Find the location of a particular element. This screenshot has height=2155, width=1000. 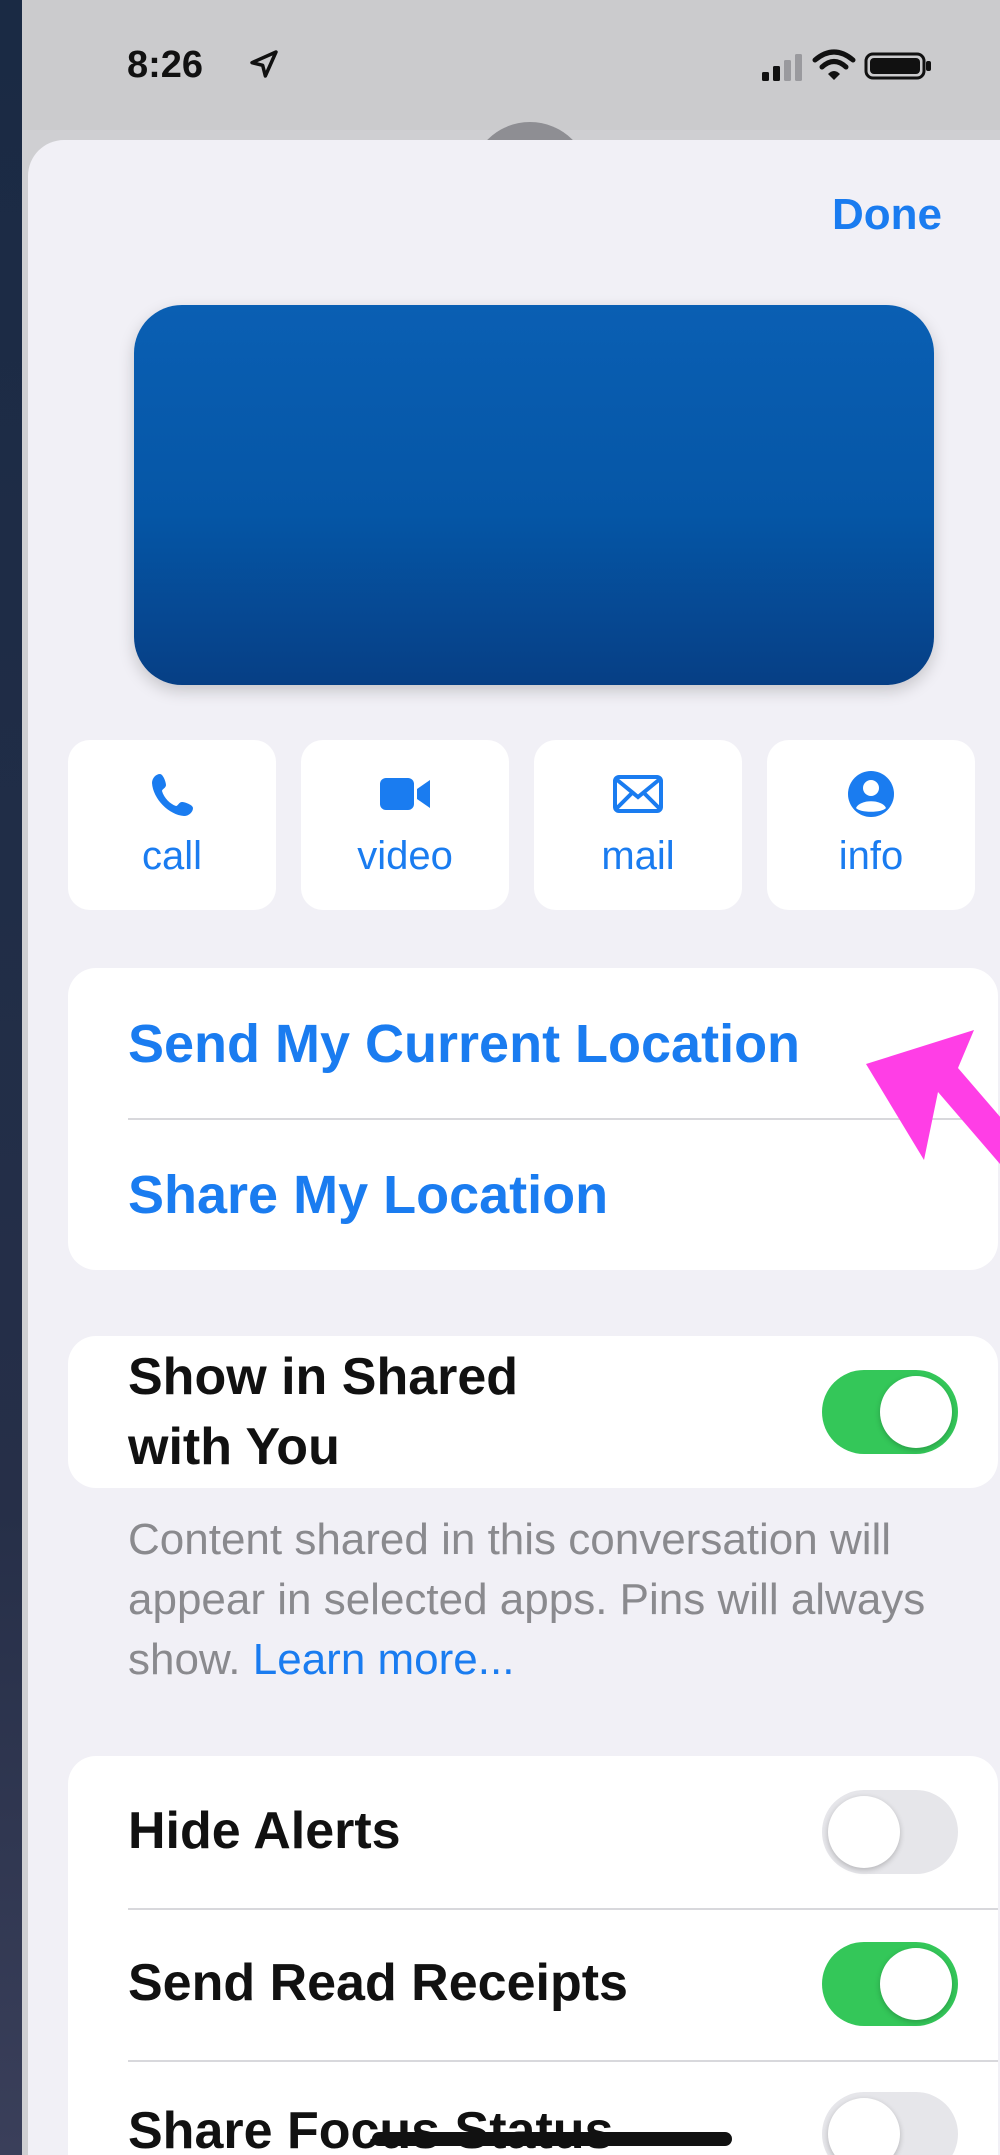

shared-with-you-label: Show in Shared with You is located at coordinates (323, 1412).